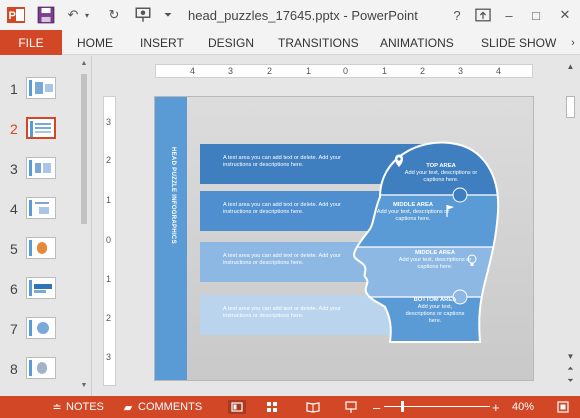  I want to click on slide-number: 6, so click(14, 289).